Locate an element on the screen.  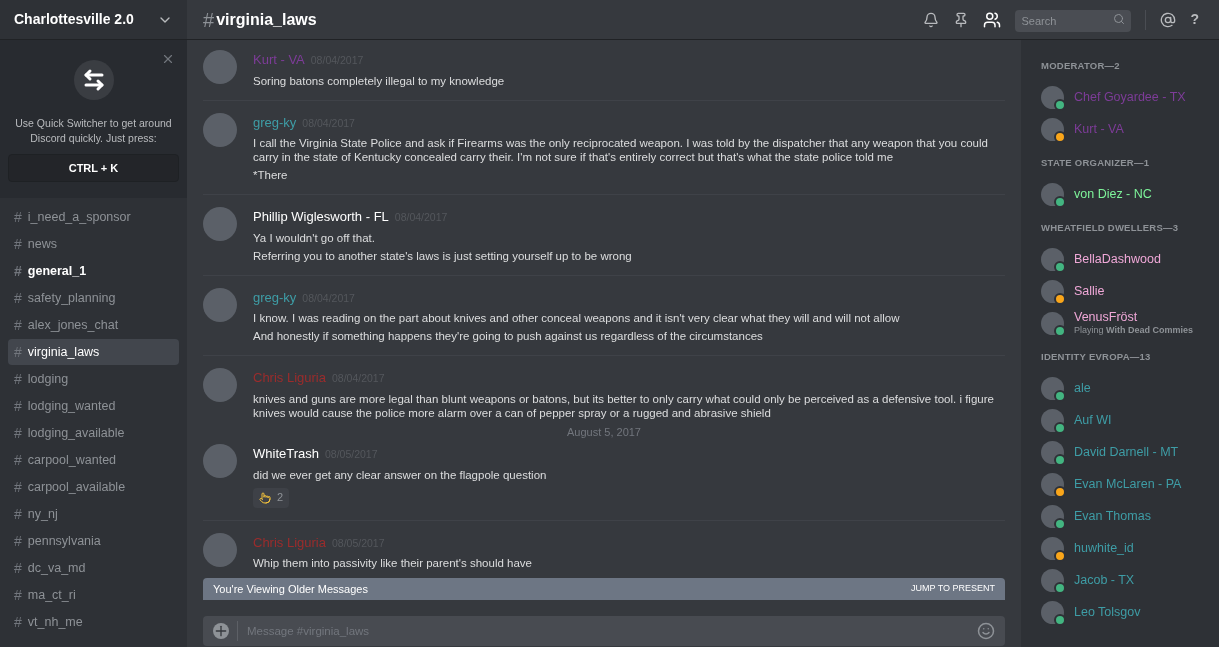
shortcut-button: CTRL + K is located at coordinates (93, 168).